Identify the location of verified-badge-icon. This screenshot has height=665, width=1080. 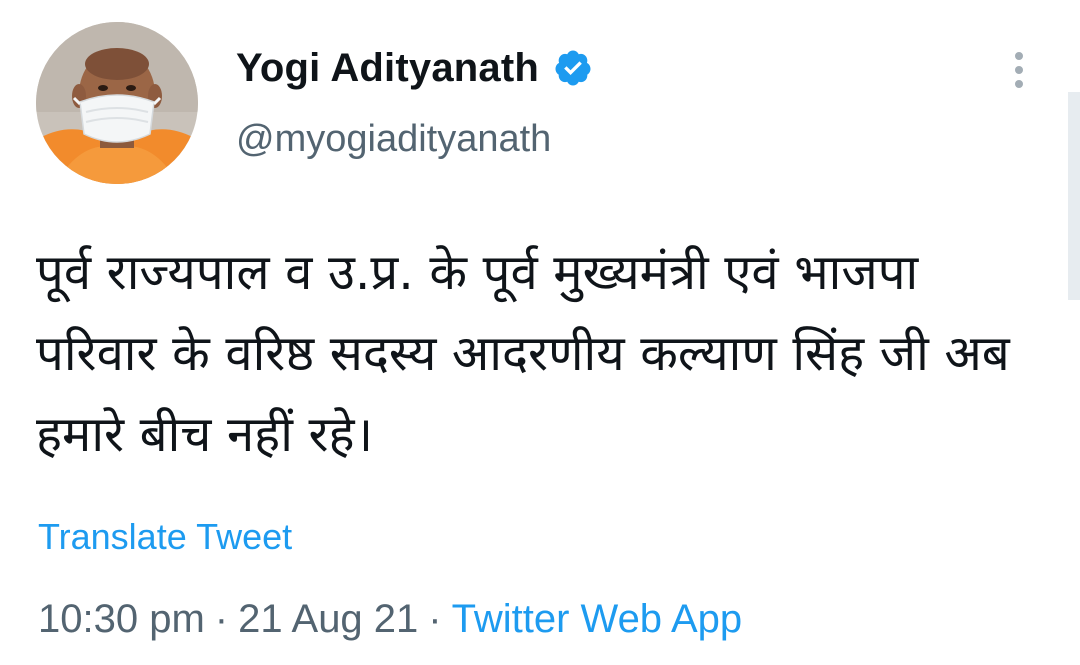
(573, 68).